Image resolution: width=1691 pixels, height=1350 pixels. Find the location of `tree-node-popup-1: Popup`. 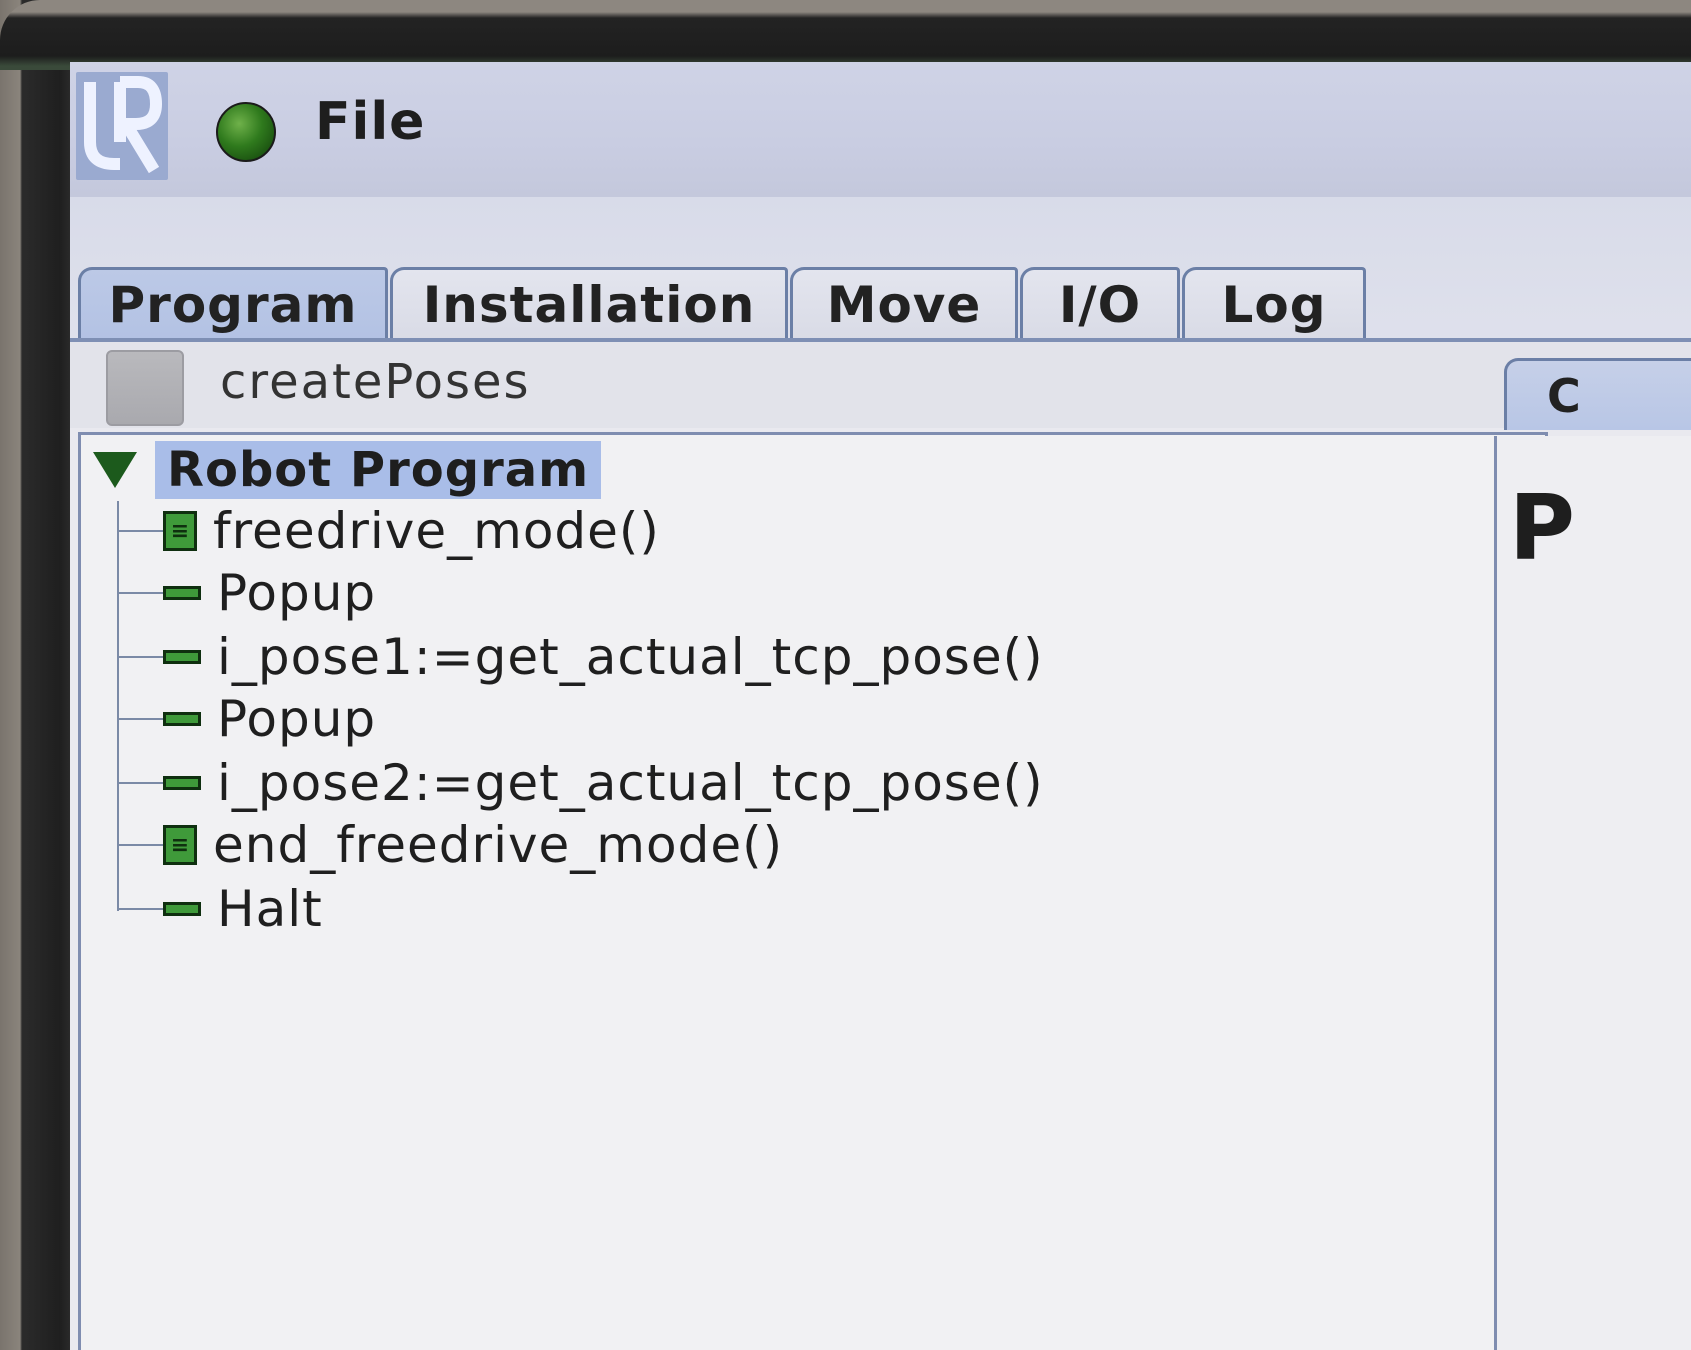

tree-node-popup-1: Popup is located at coordinates (246, 593).